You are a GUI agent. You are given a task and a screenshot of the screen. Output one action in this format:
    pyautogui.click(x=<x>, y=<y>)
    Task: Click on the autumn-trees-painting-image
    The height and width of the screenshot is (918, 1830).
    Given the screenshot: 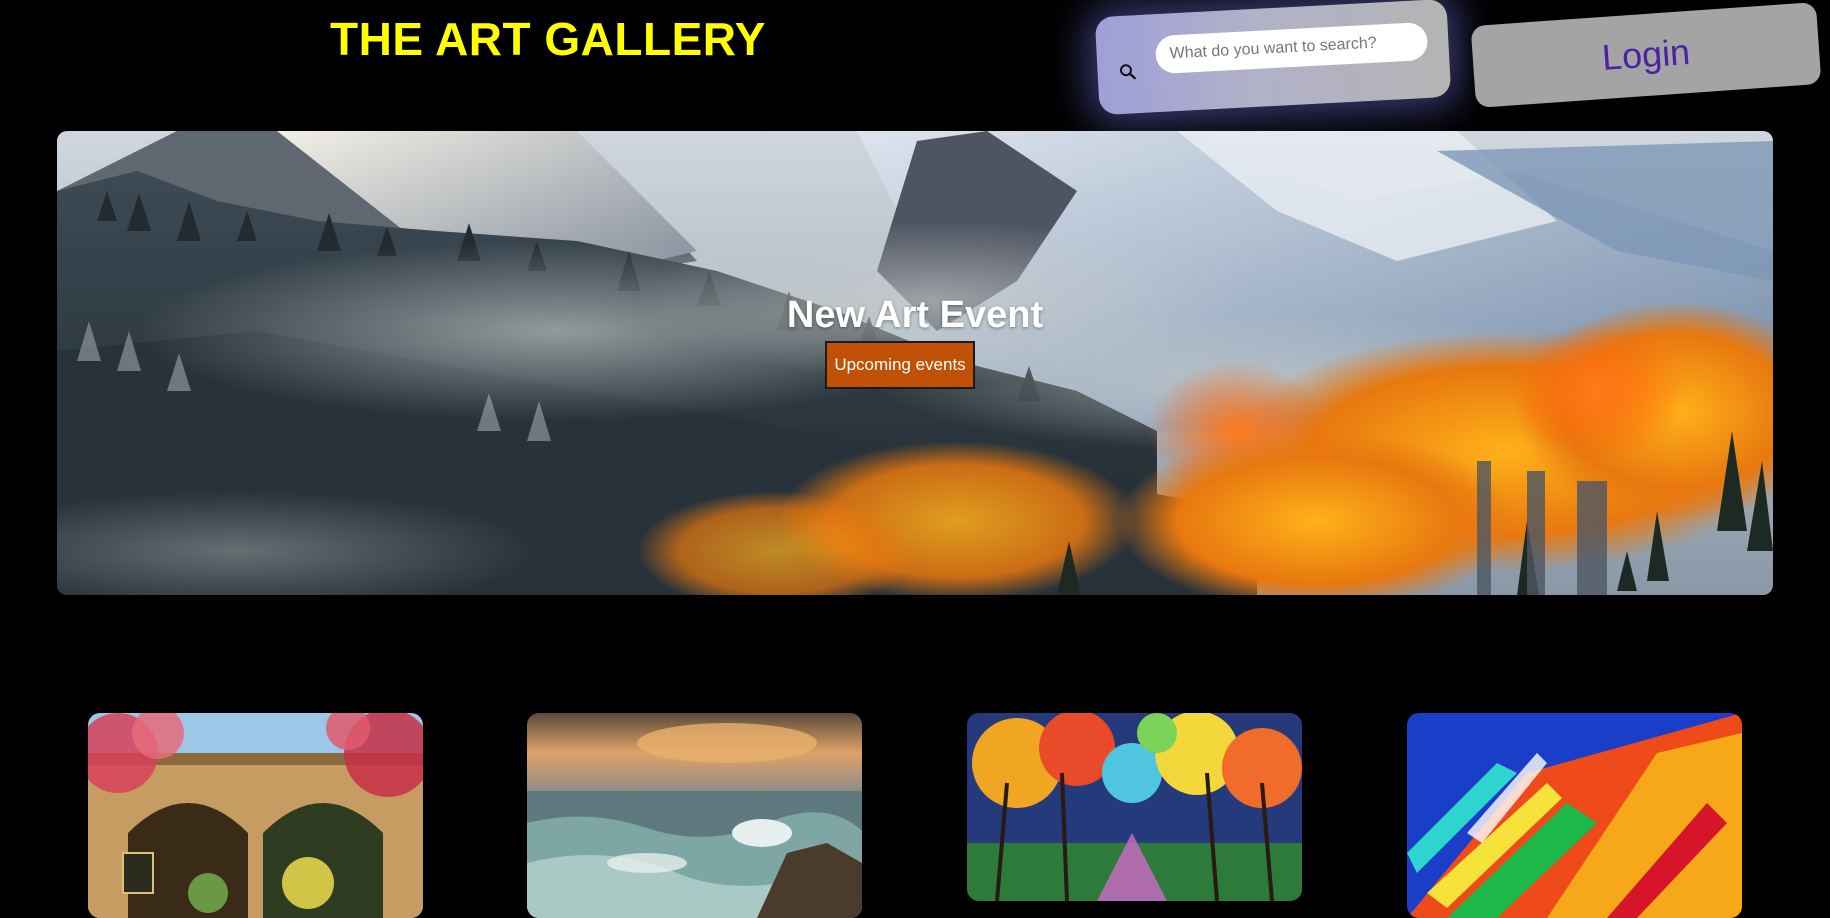 What is the action you would take?
    pyautogui.click(x=1134, y=807)
    